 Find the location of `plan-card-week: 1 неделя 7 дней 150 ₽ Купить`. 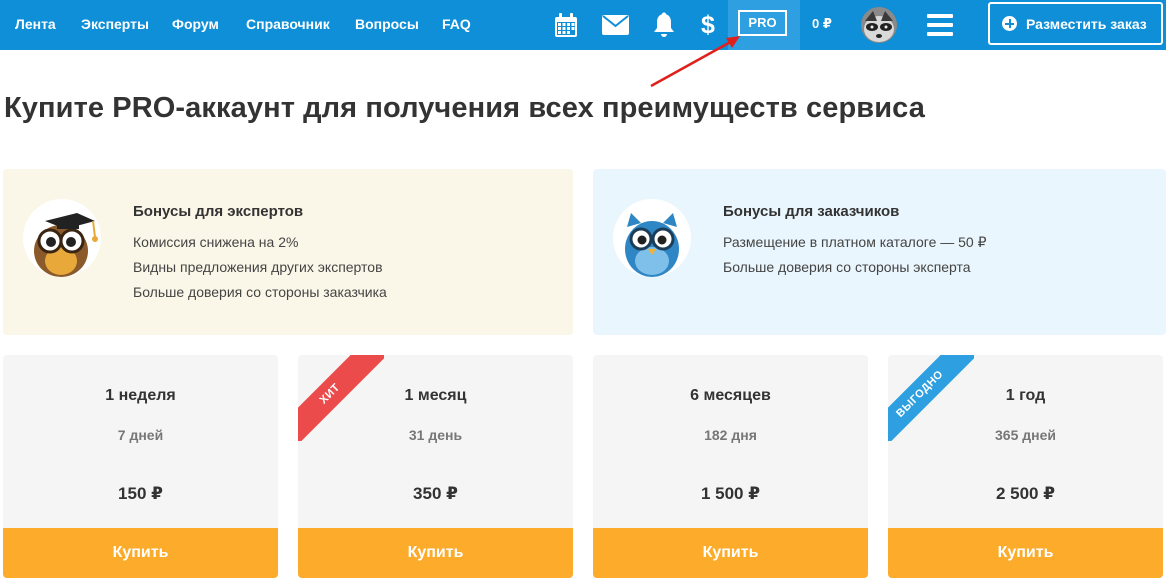

plan-card-week: 1 неделя 7 дней 150 ₽ Купить is located at coordinates (140, 466).